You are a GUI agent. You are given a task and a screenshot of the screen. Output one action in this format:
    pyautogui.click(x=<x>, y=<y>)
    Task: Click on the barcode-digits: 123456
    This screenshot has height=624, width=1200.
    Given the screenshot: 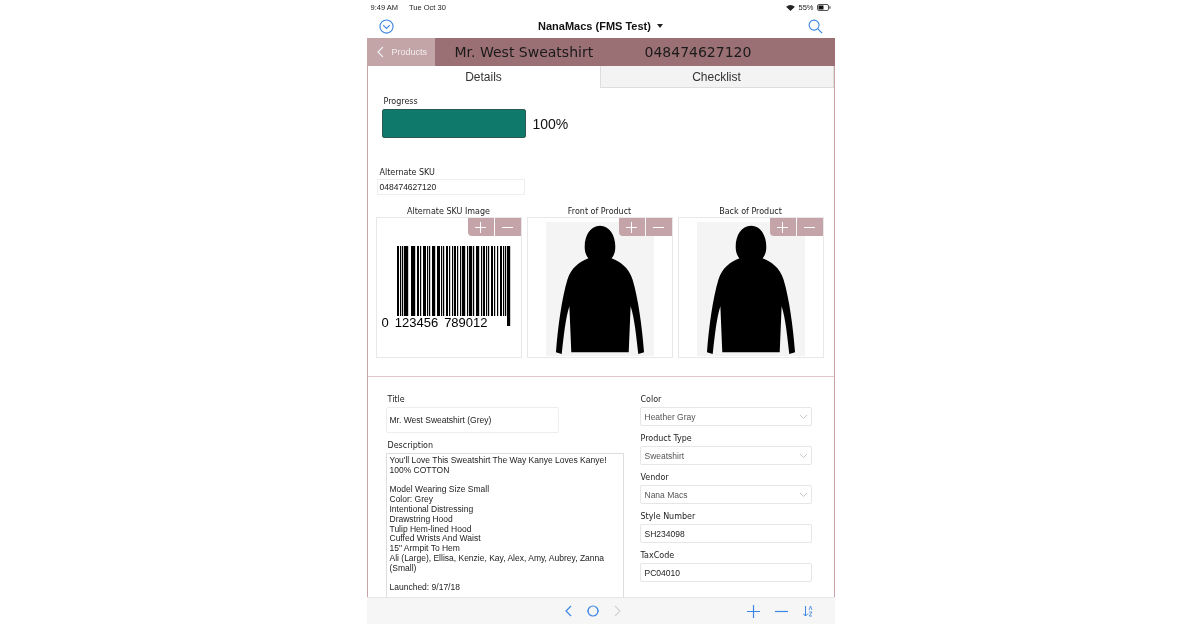 What is the action you would take?
    pyautogui.click(x=416, y=322)
    